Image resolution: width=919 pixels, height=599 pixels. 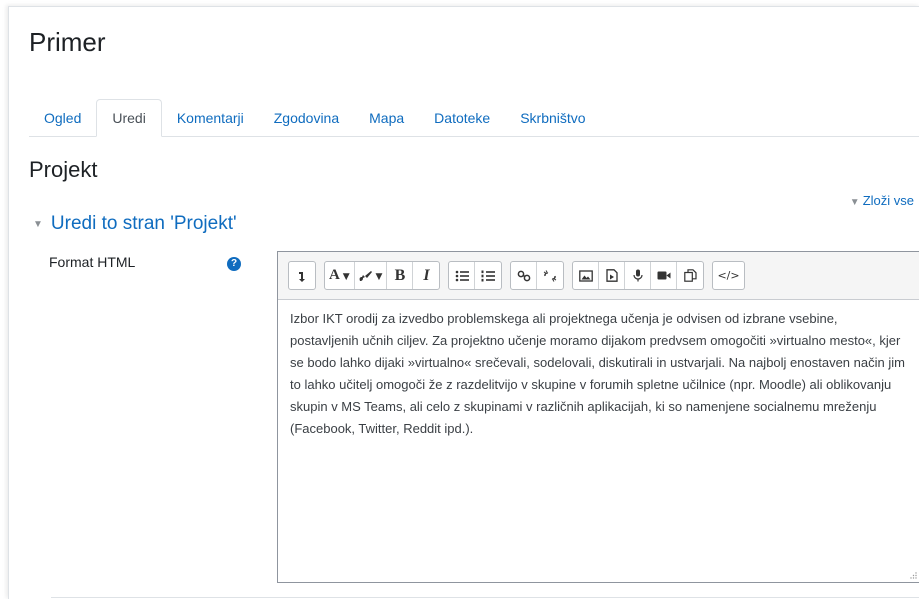 I want to click on video-icon, so click(x=664, y=275).